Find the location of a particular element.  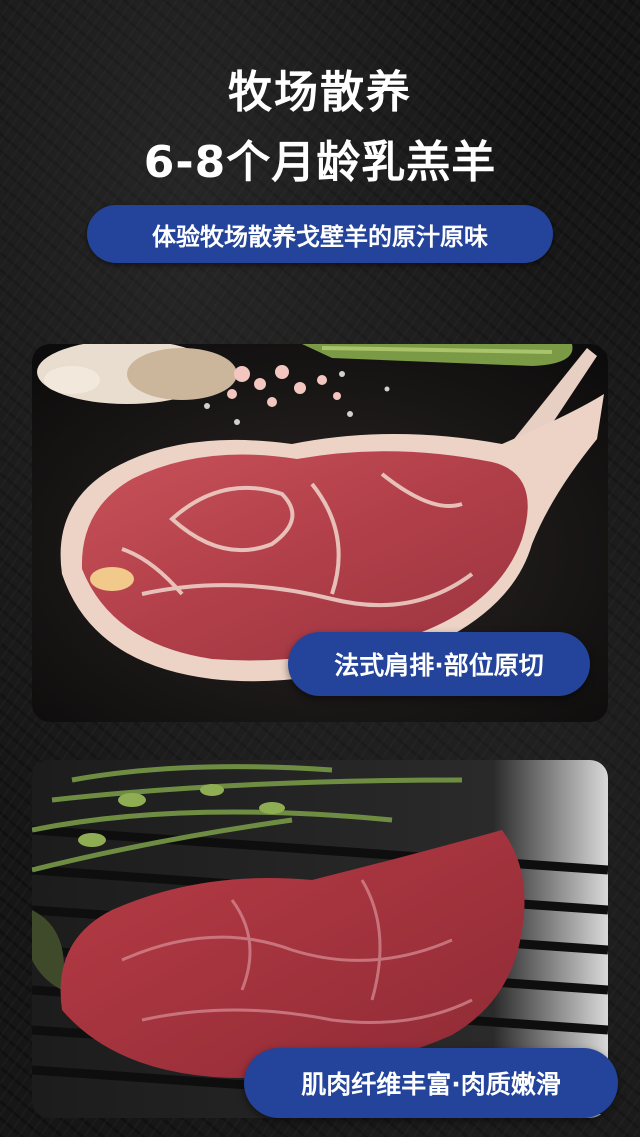

subtitle-badge: 体验牧场散养戈壁羊的原汁原味 is located at coordinates (320, 234).